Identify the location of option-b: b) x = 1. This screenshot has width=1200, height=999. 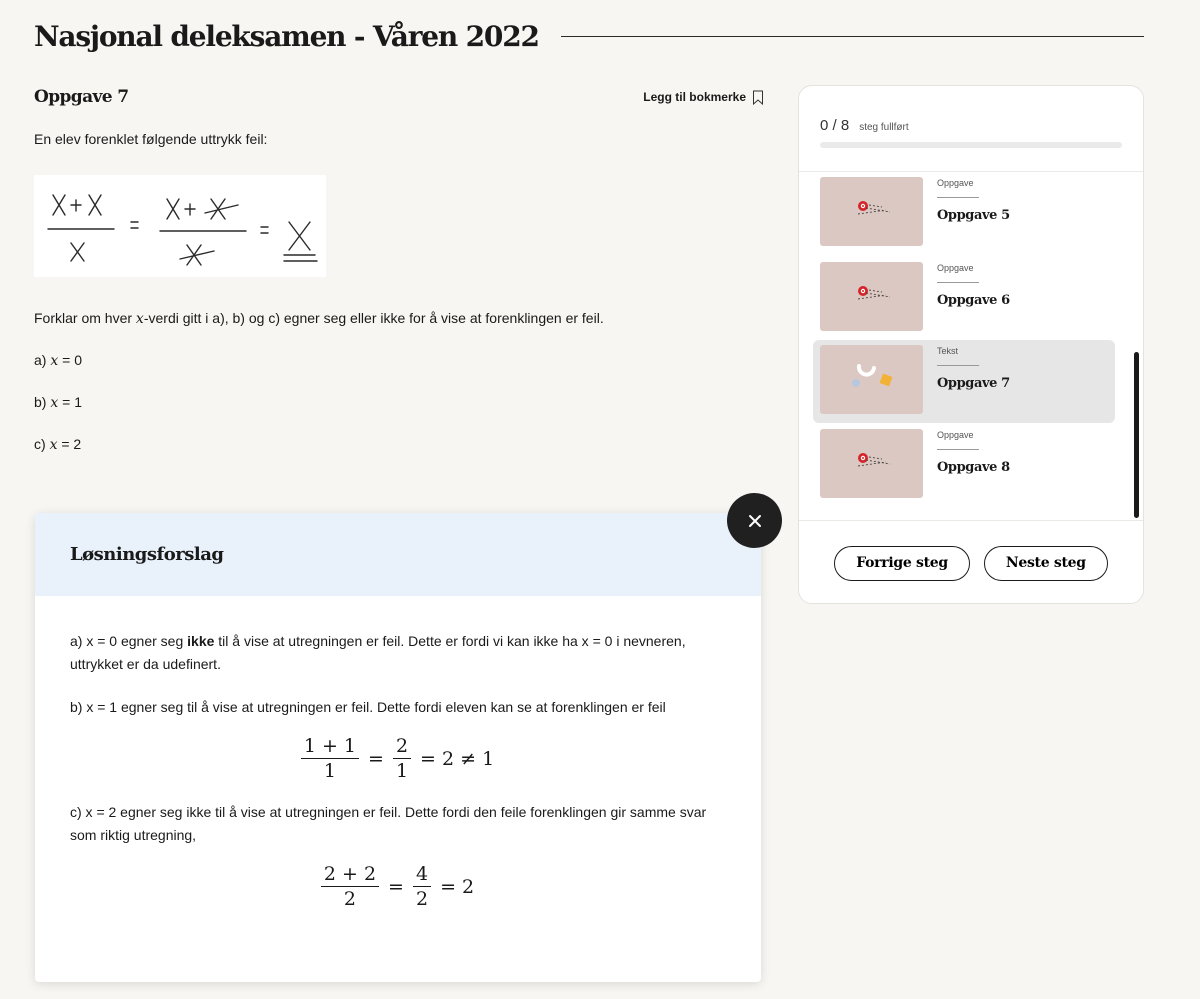
(58, 402).